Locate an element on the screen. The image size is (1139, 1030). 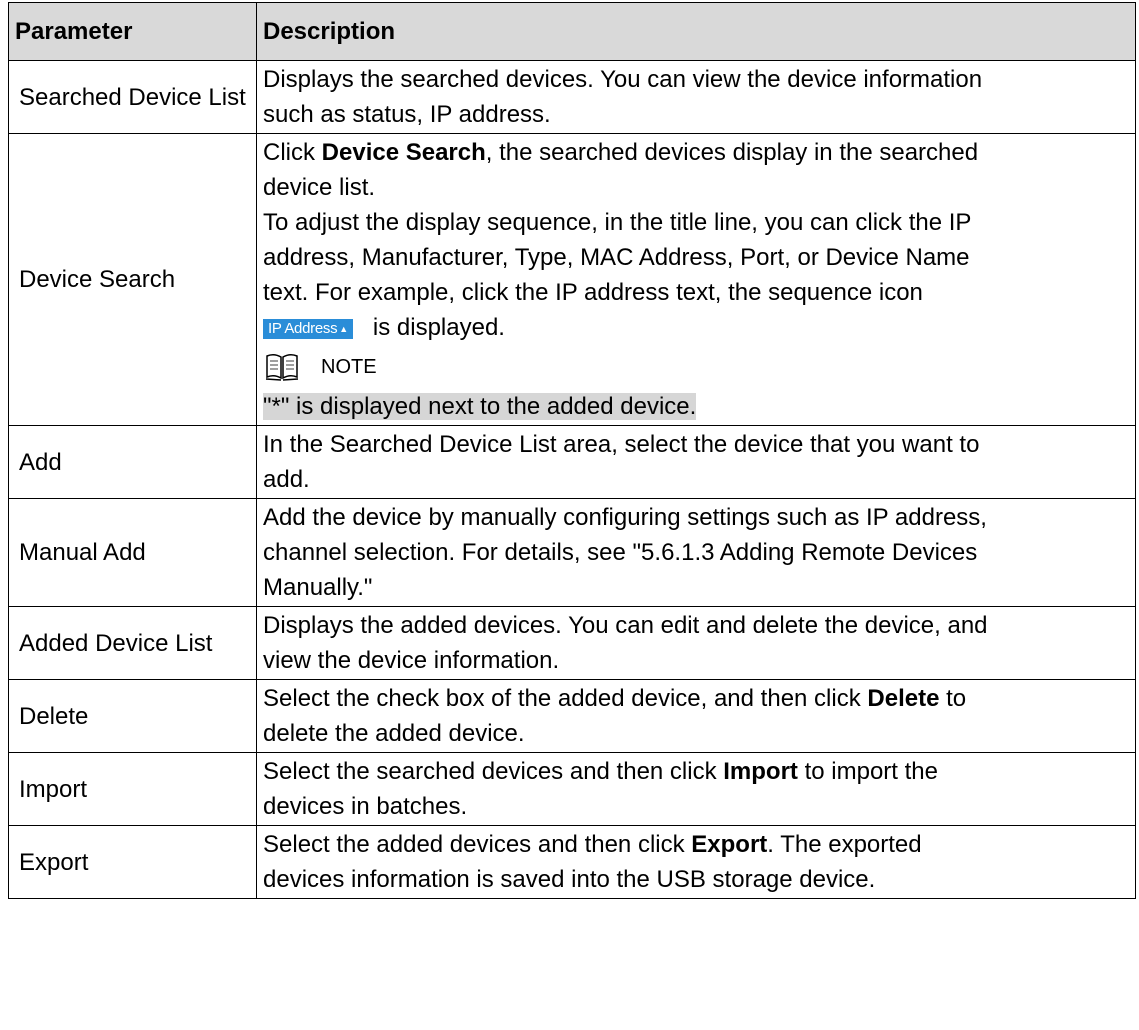
note-label: NOTE is located at coordinates (349, 366).